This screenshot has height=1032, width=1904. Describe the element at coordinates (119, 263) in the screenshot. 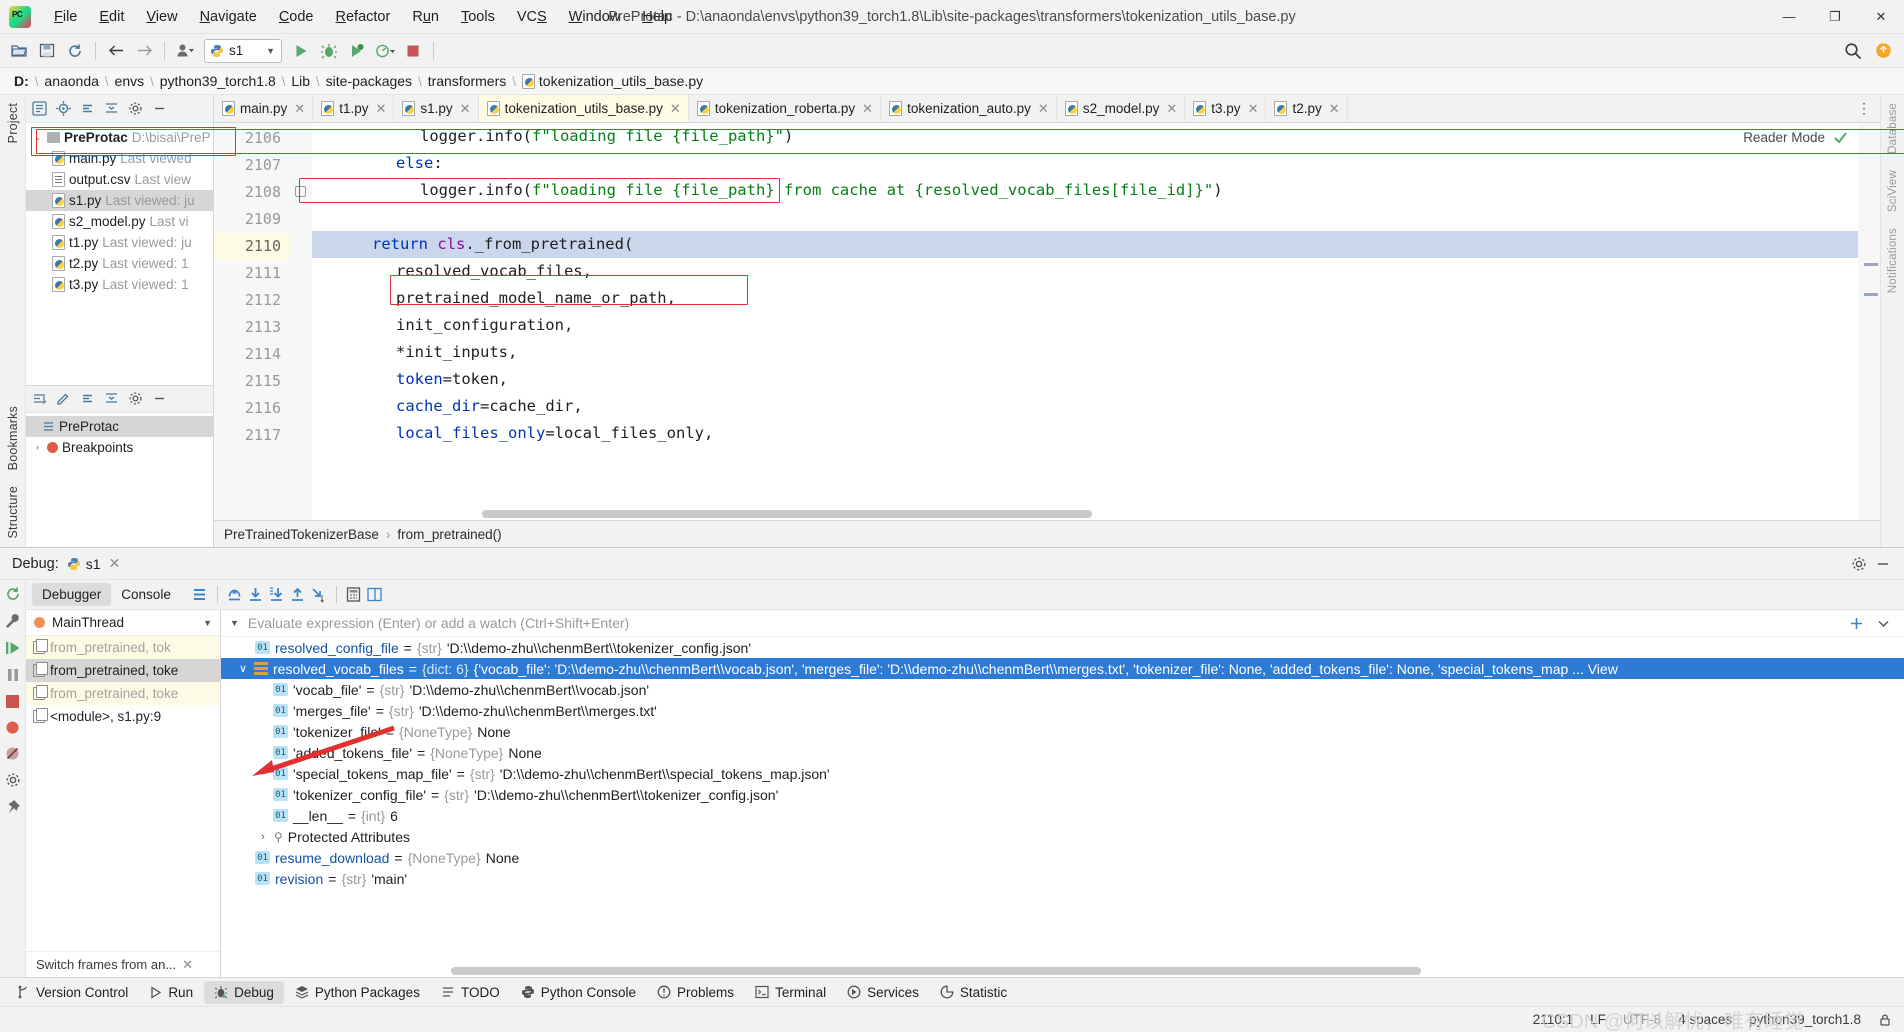

I see `tree-row-t2-py: t2.py Last viewed: 1` at that location.